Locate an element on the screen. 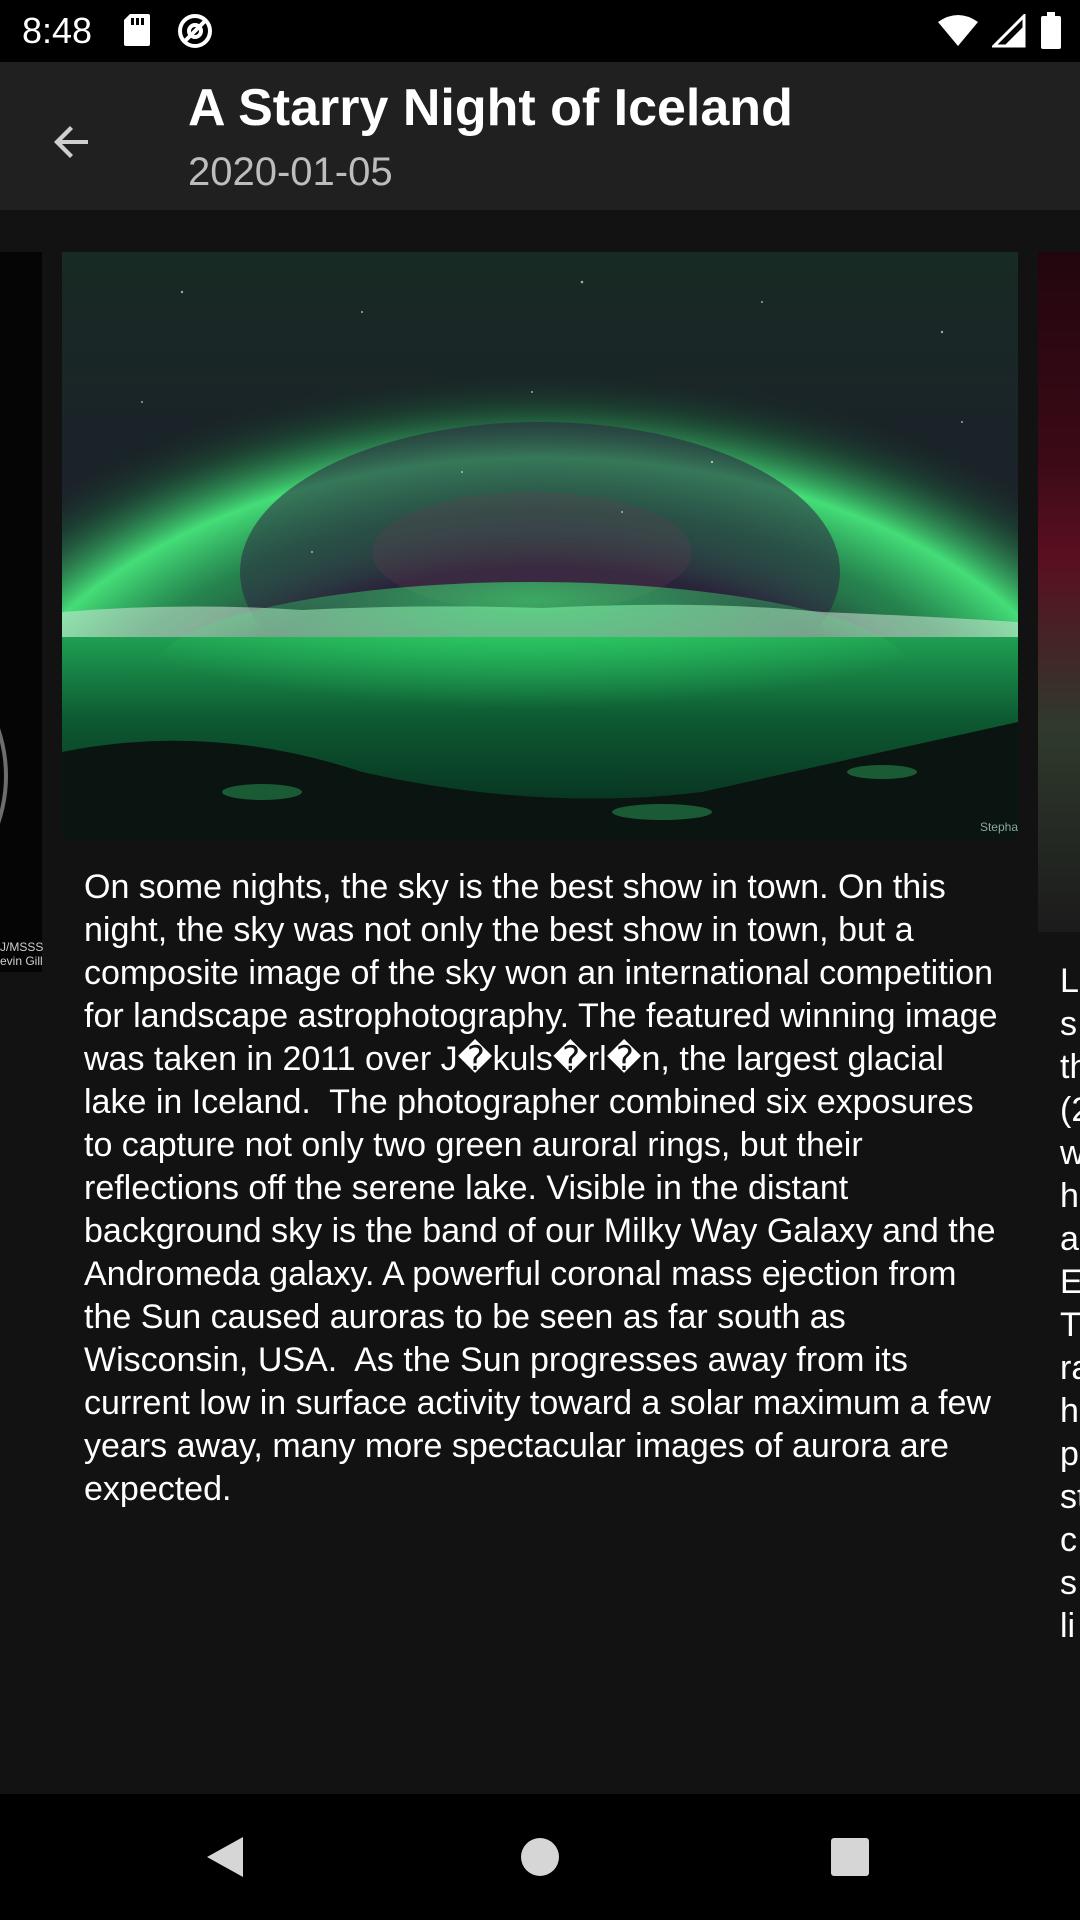  back-triangle-icon is located at coordinates (225, 1857).